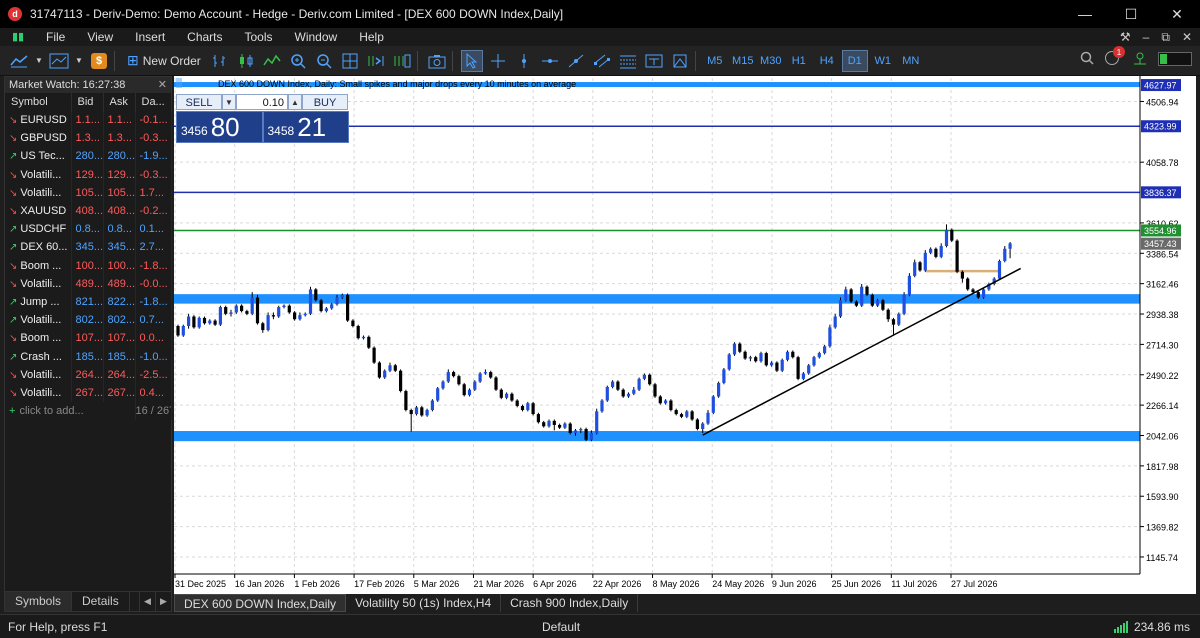 The width and height of the screenshot is (1200, 638). I want to click on tab-scroll-right-icon: ▶, so click(163, 601).